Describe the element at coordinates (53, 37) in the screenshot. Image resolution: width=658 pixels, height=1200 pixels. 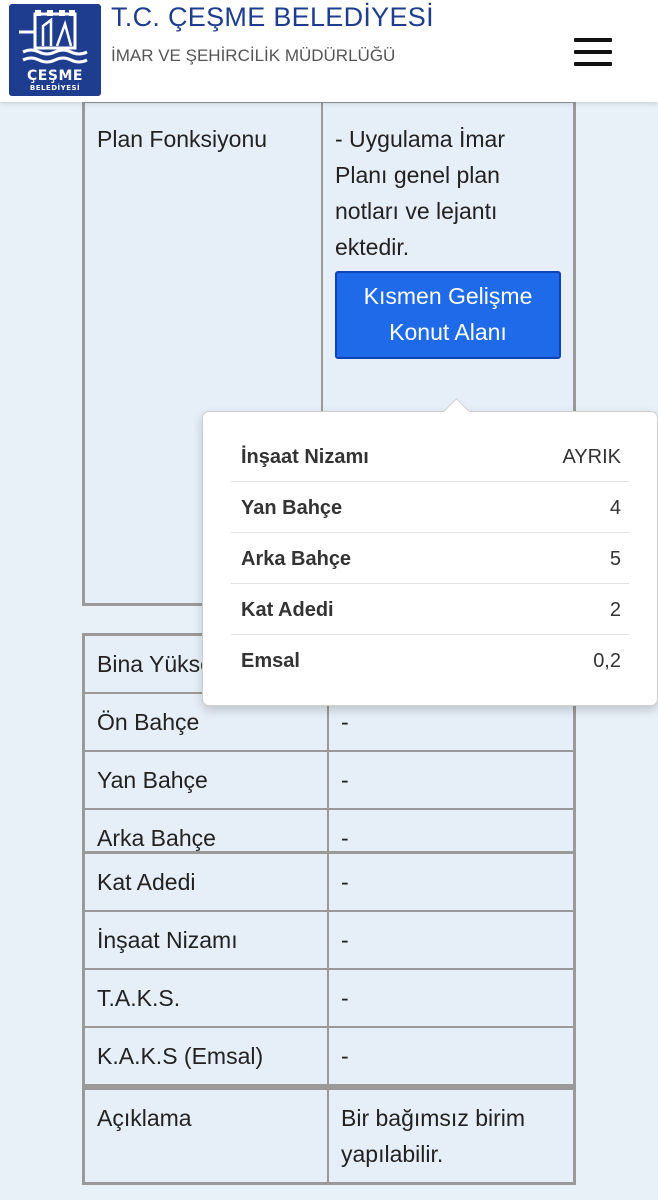
I see `castle-wave-icon` at that location.